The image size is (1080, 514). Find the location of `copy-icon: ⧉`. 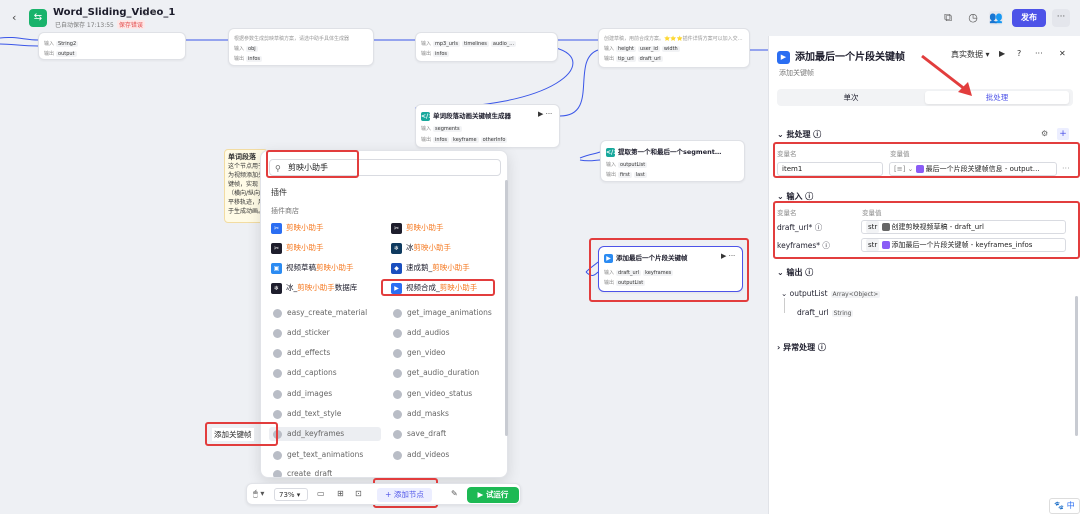

copy-icon: ⧉ is located at coordinates (948, 18).